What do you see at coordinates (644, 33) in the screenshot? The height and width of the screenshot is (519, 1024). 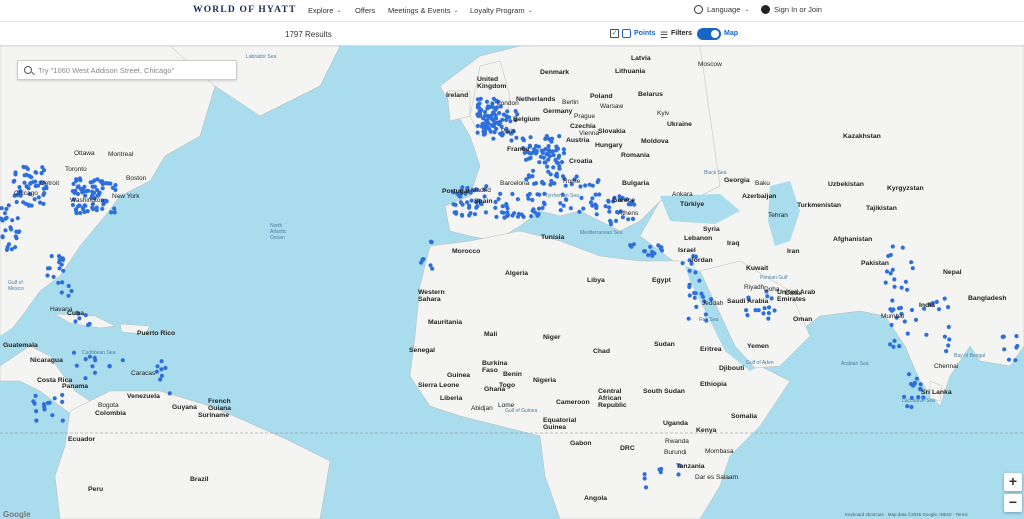 I see `points-label: Points` at bounding box center [644, 33].